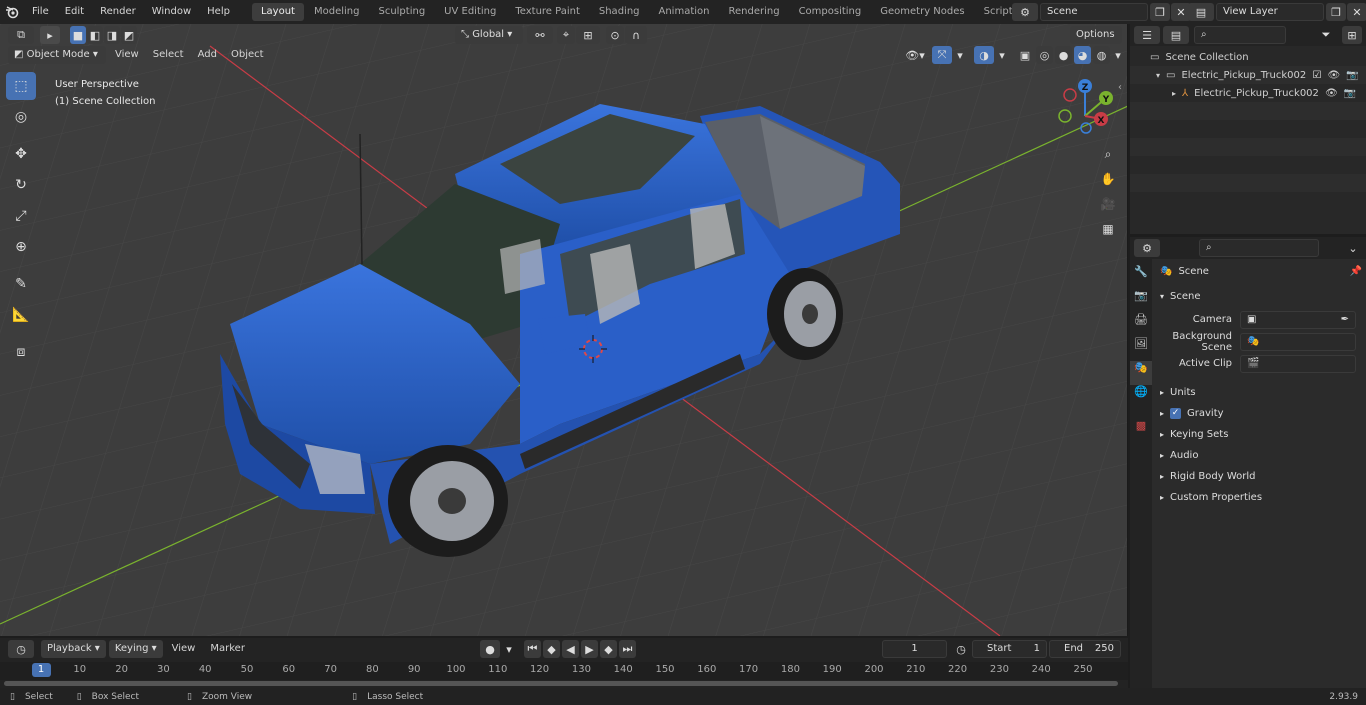 The height and width of the screenshot is (705, 1366). Describe the element at coordinates (470, 12) in the screenshot. I see `tab-uv-editing: UV Editing` at that location.